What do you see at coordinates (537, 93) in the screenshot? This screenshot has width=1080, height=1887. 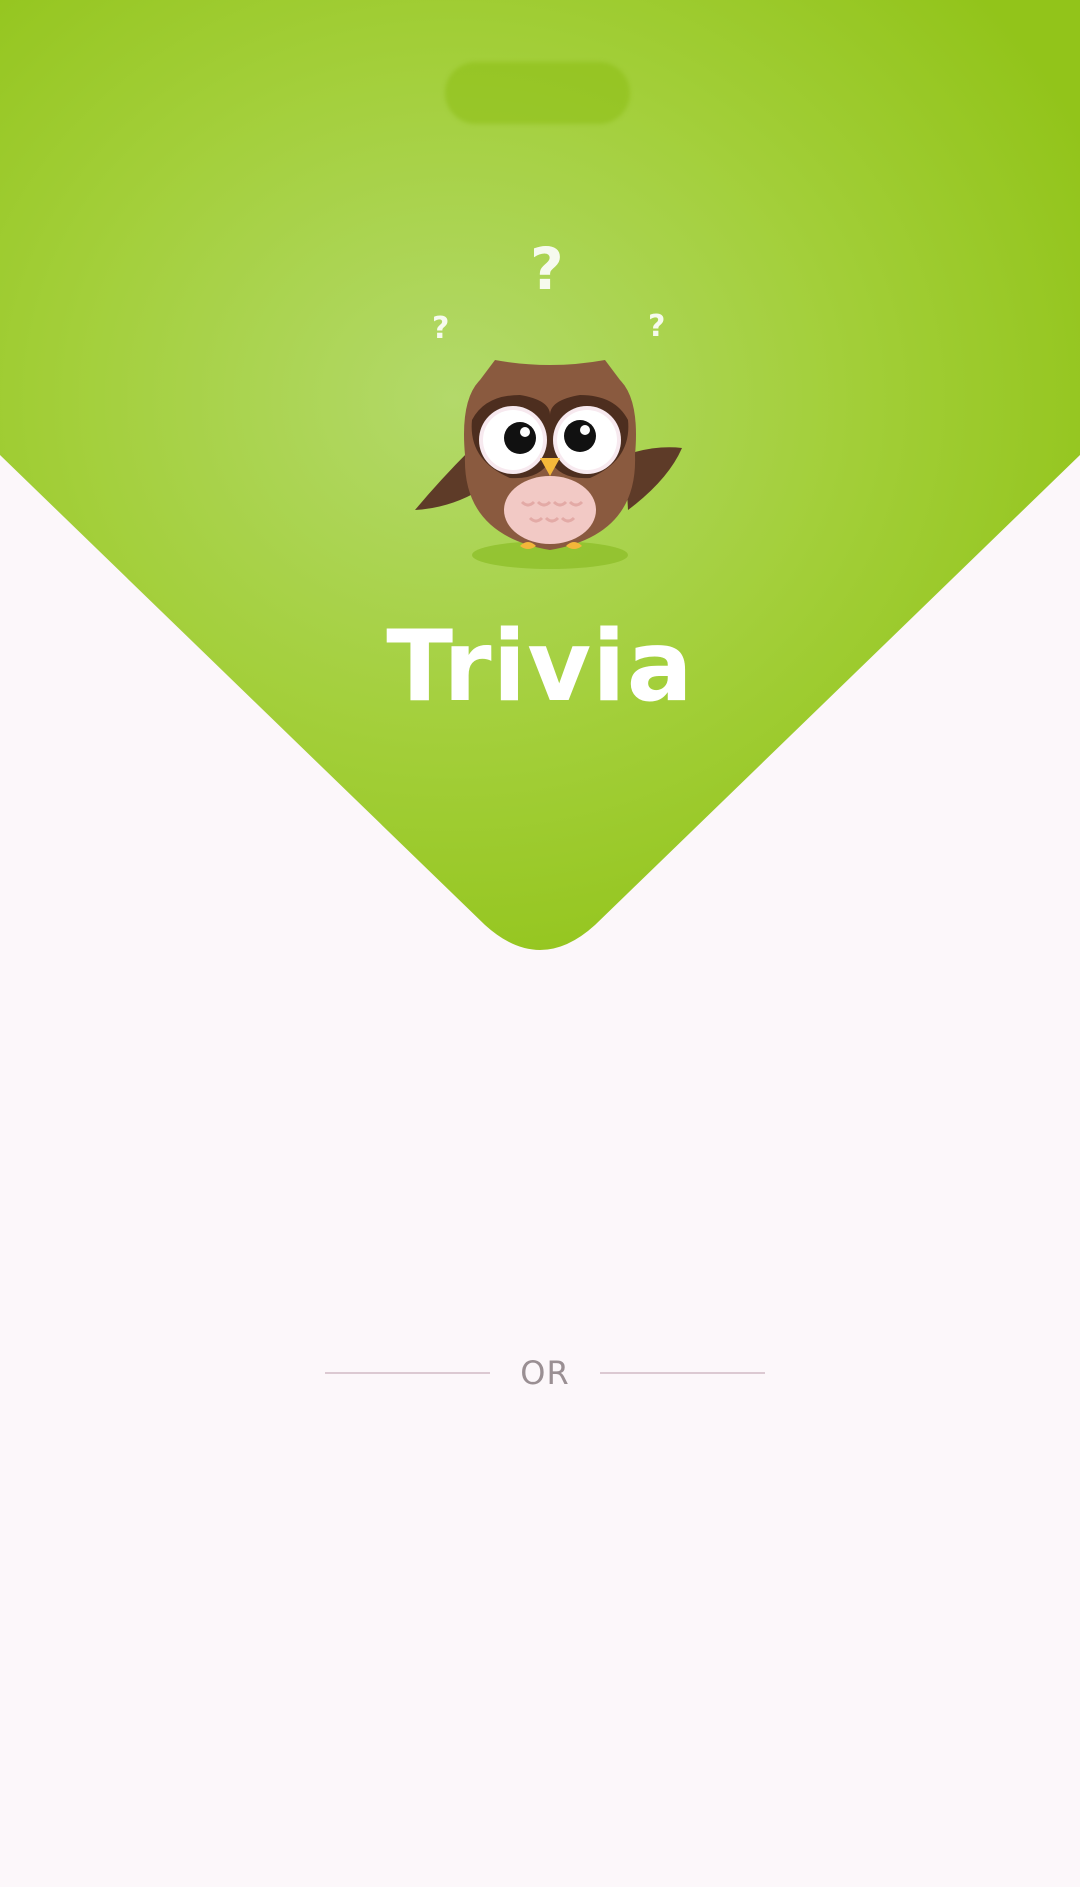 I see `camera-notch` at bounding box center [537, 93].